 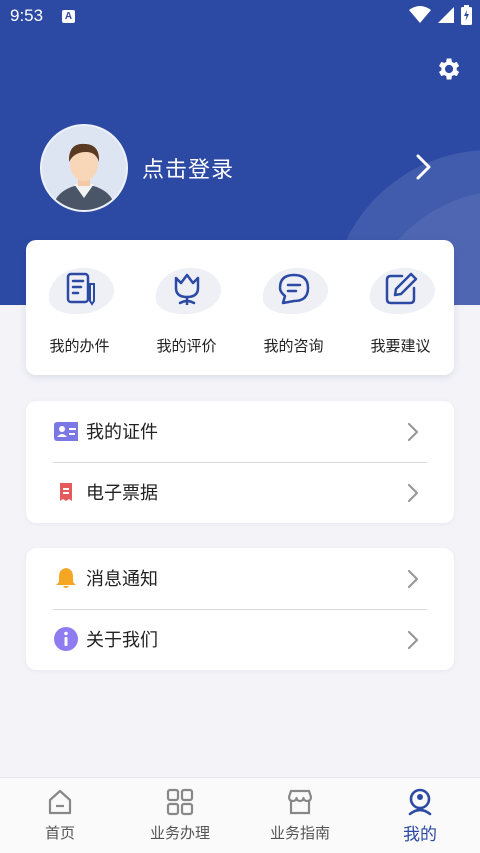 What do you see at coordinates (420, 802) in the screenshot?
I see `user-icon` at bounding box center [420, 802].